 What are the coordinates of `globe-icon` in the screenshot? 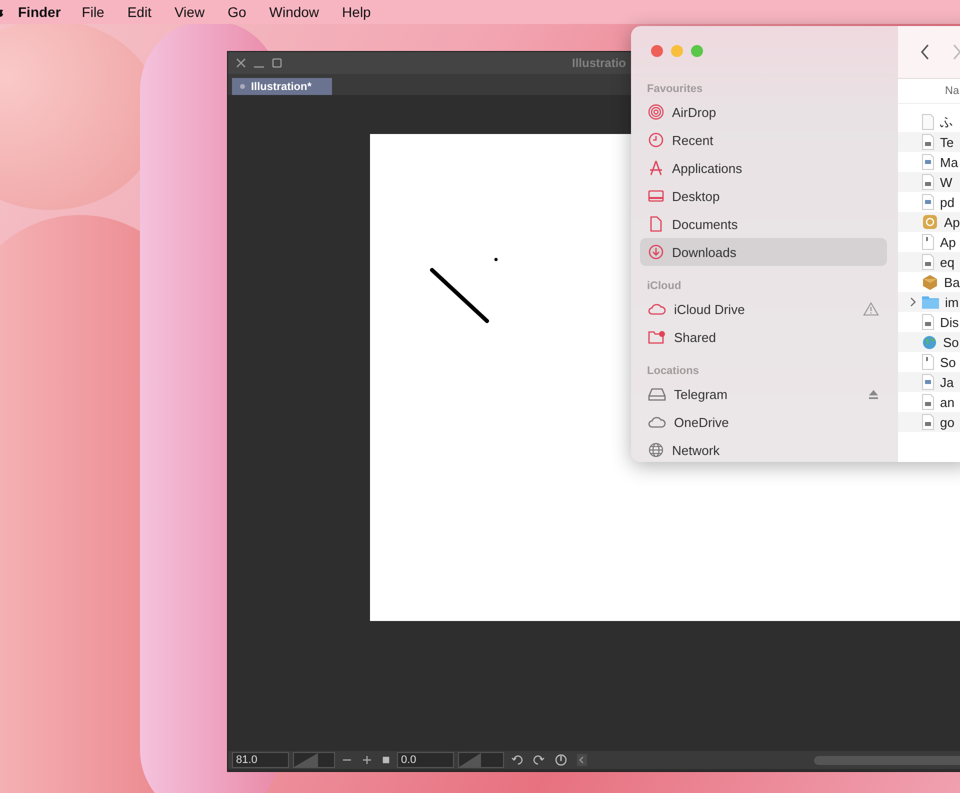 It's located at (929, 342).